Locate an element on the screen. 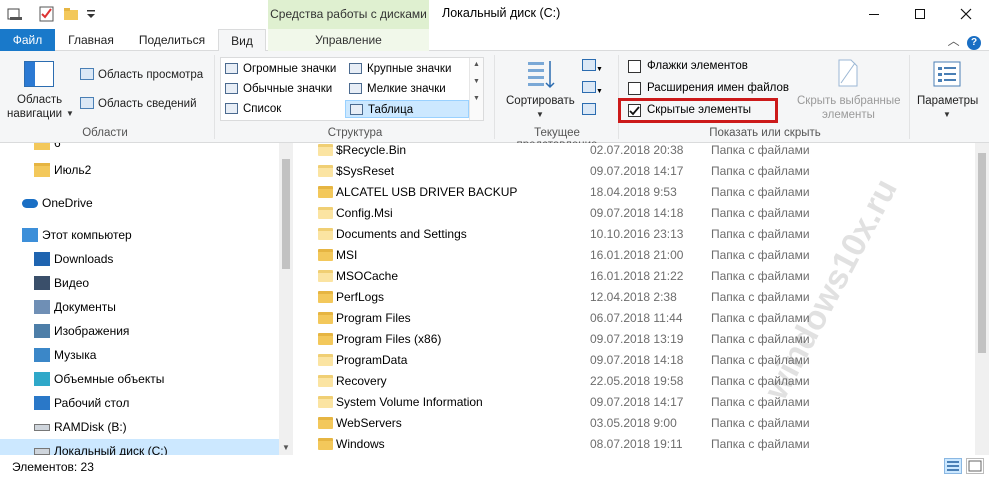 The image size is (989, 478). file-date: 12.04.2018 2:38 is located at coordinates (633, 297).